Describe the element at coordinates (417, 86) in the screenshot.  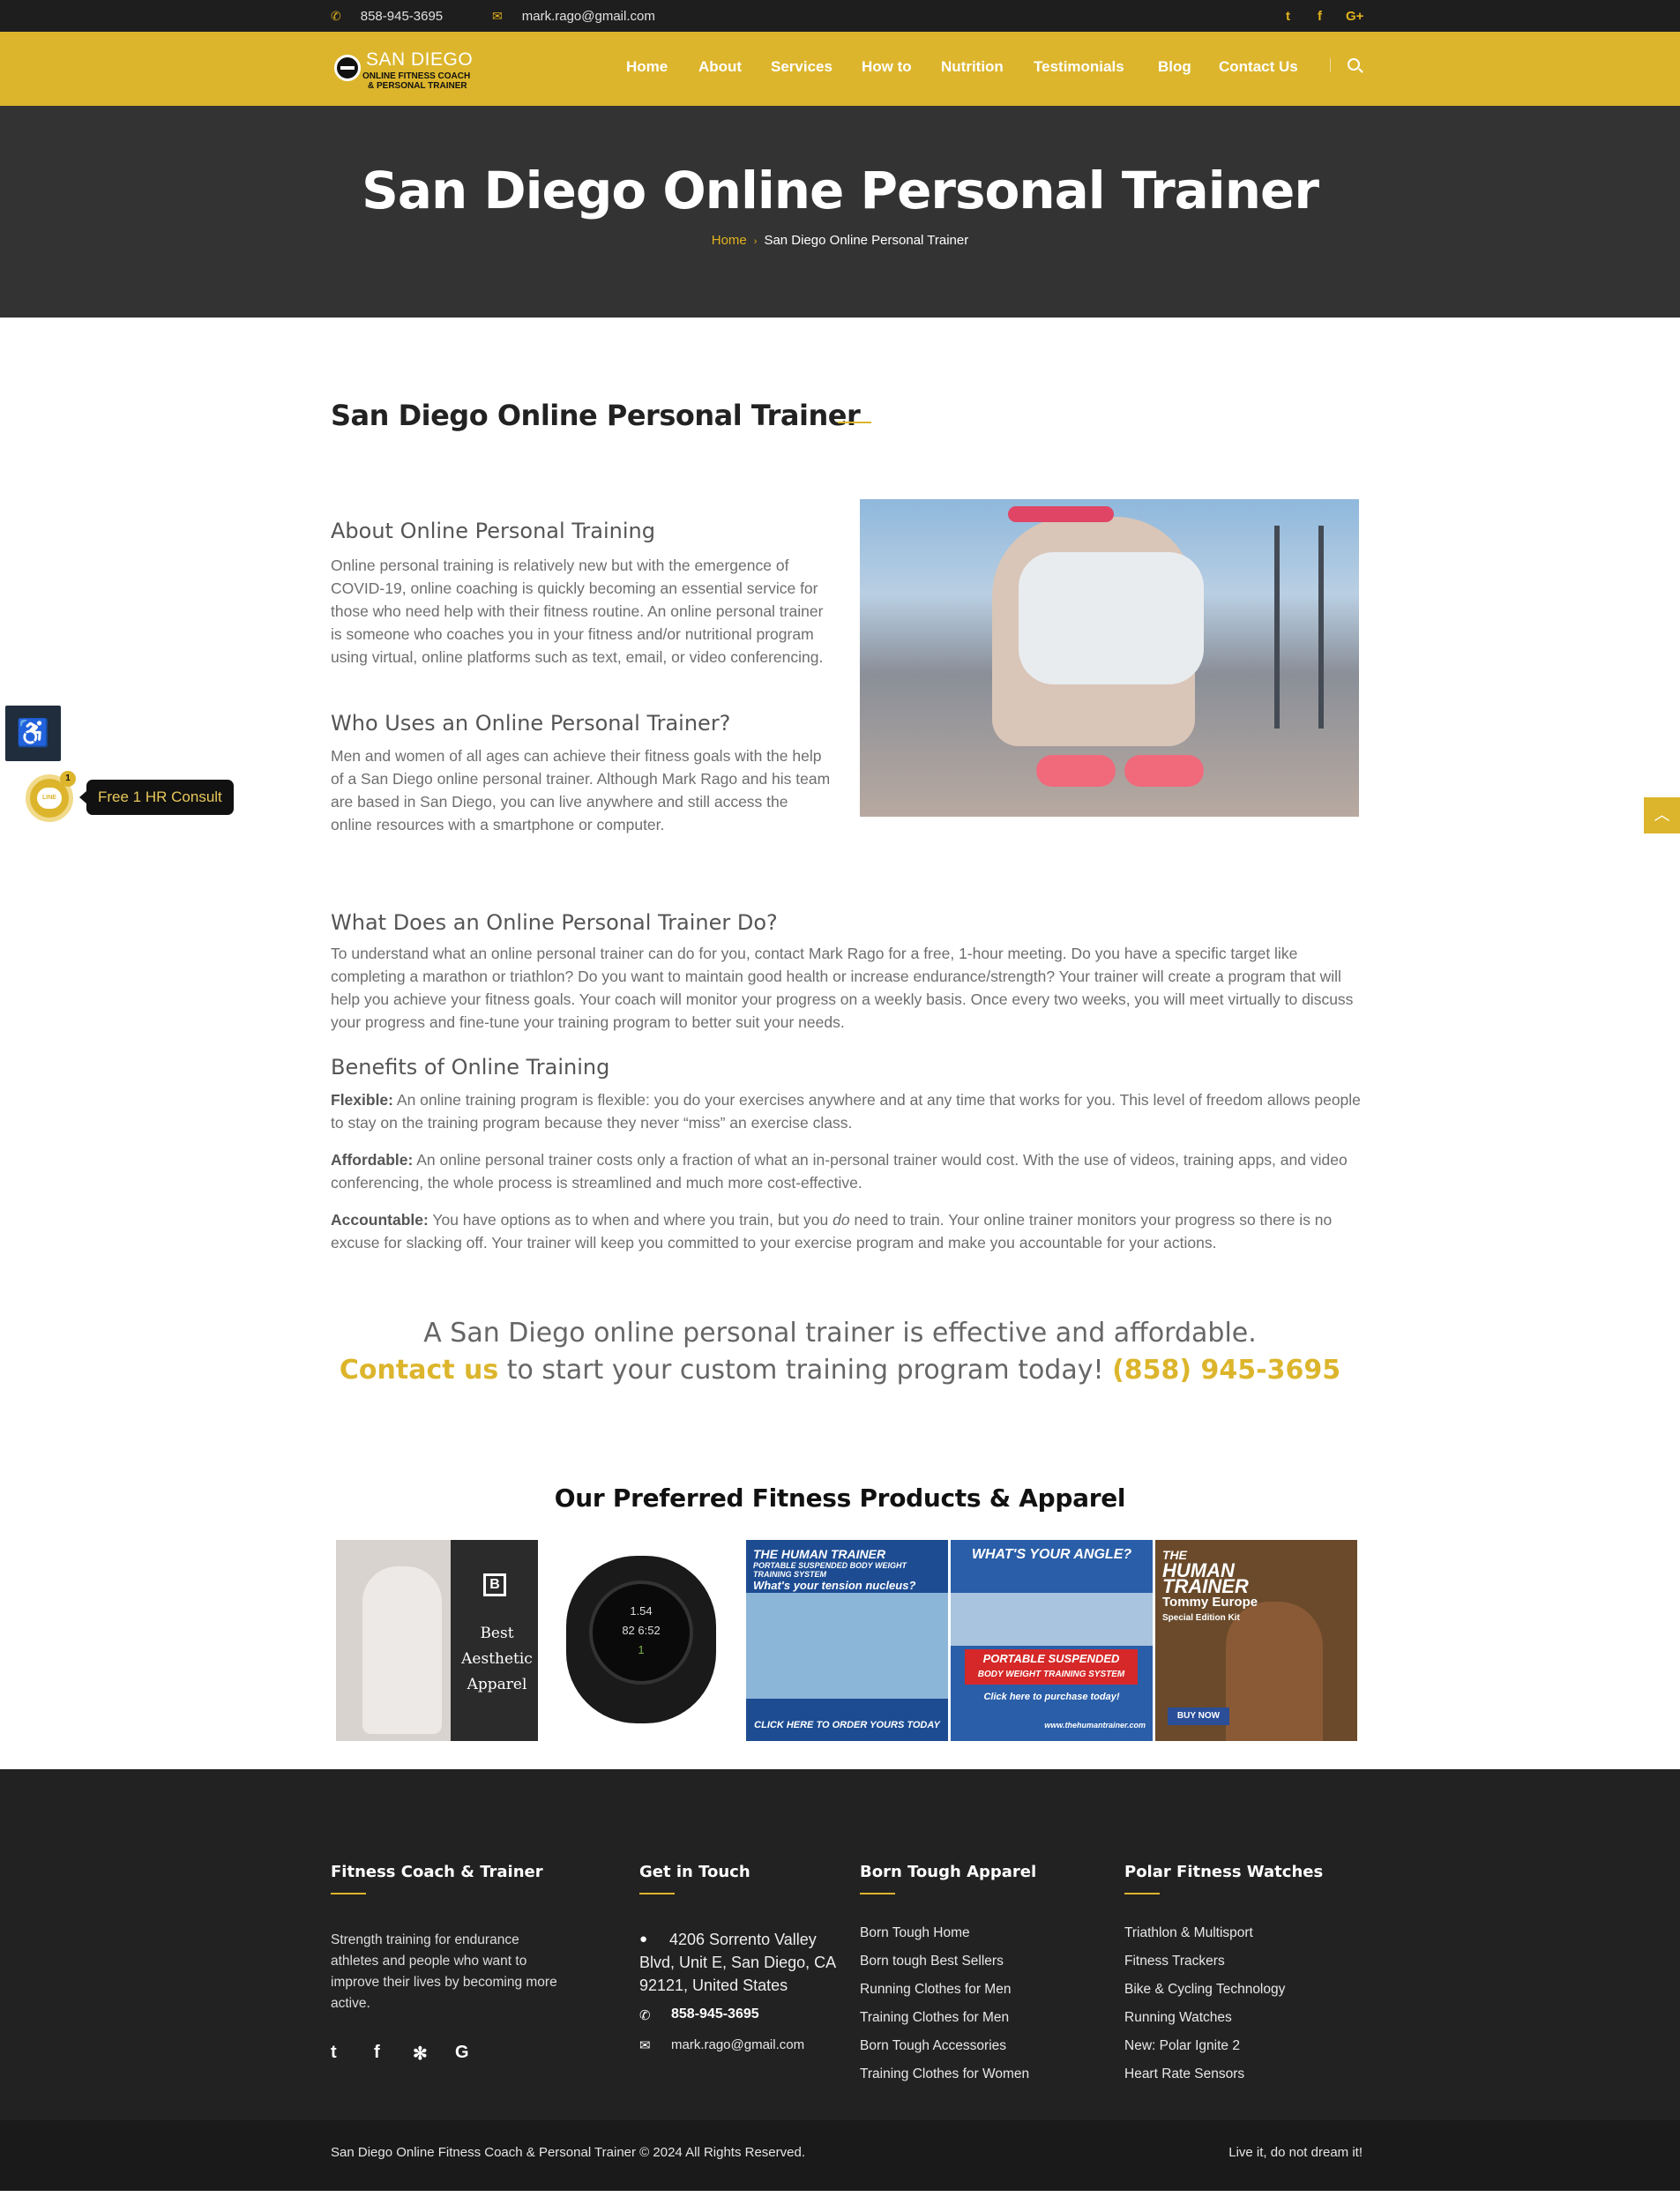
I see `logo-line-3: & PERSONAL TRAINER` at that location.